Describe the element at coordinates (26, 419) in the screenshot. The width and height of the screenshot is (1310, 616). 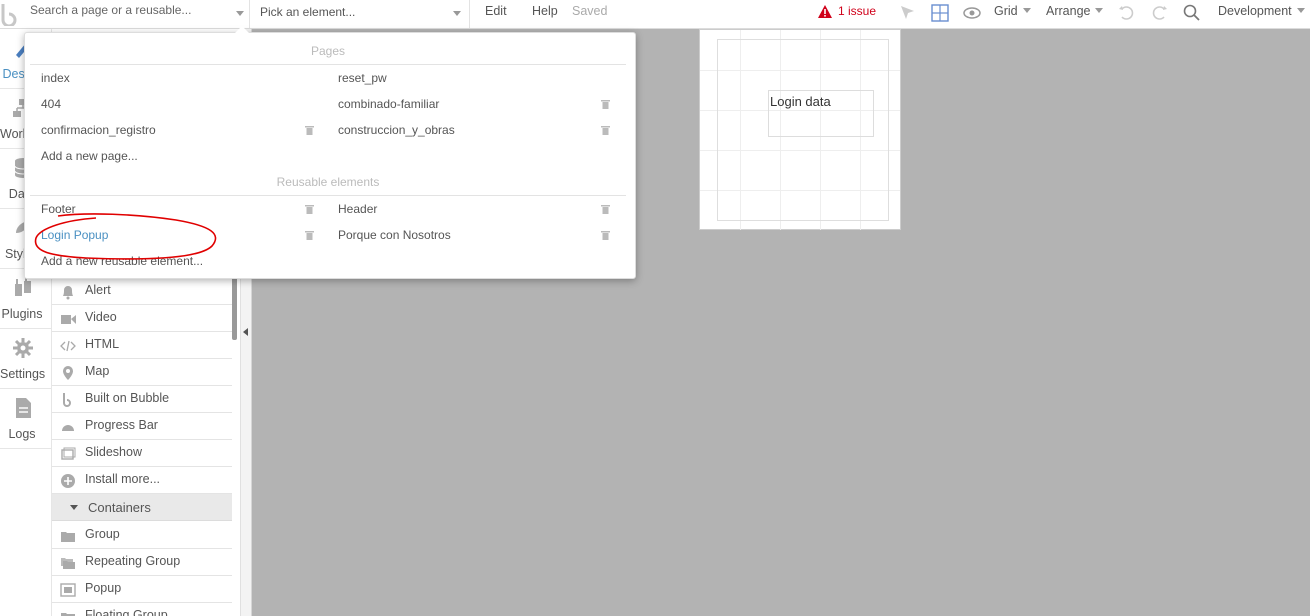
I see `nav-item-logs: Logs` at that location.